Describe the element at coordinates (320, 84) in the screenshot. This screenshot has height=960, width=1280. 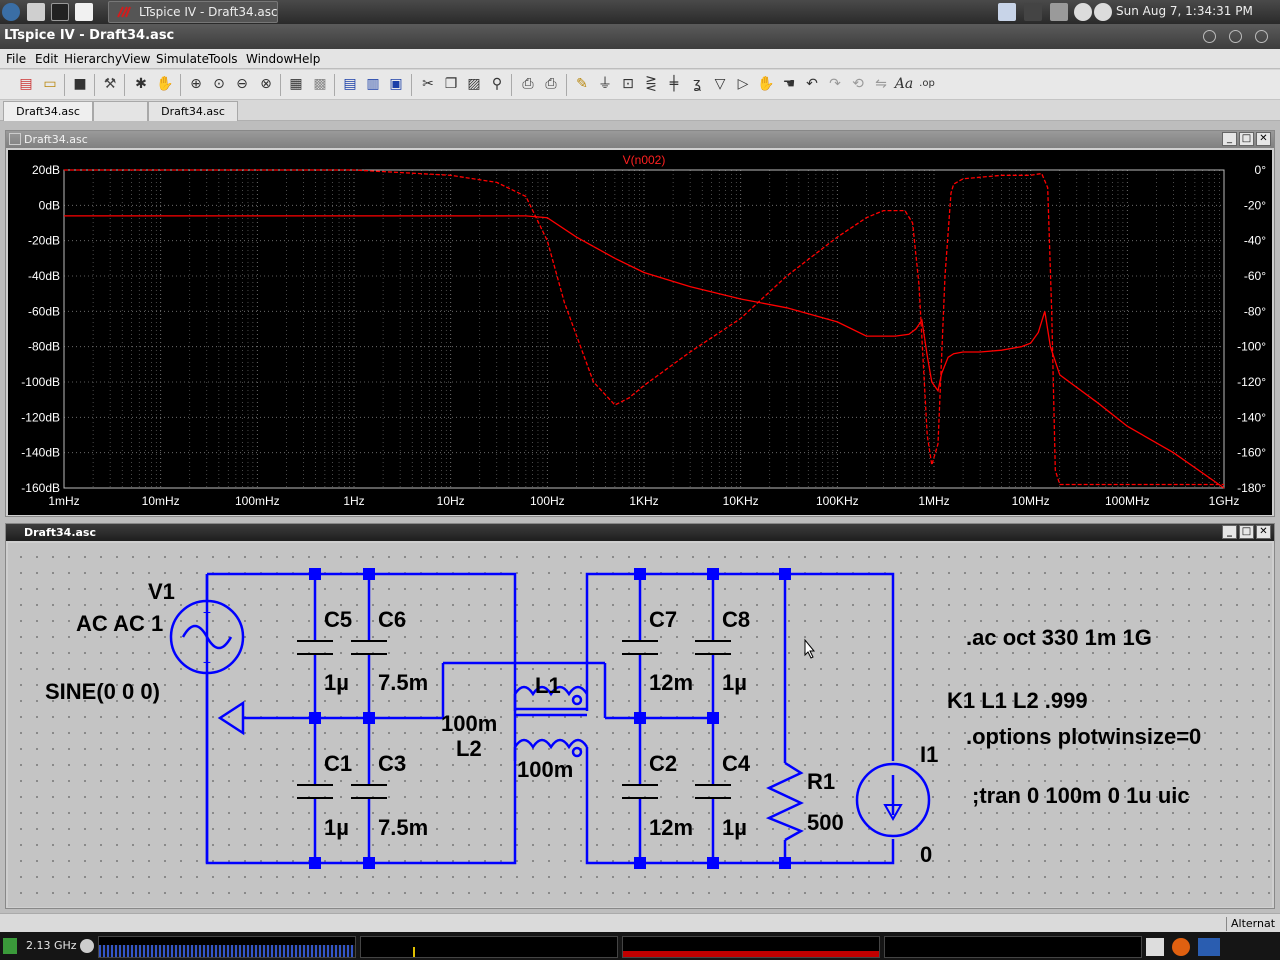
I see `grid-icon: ▩` at that location.